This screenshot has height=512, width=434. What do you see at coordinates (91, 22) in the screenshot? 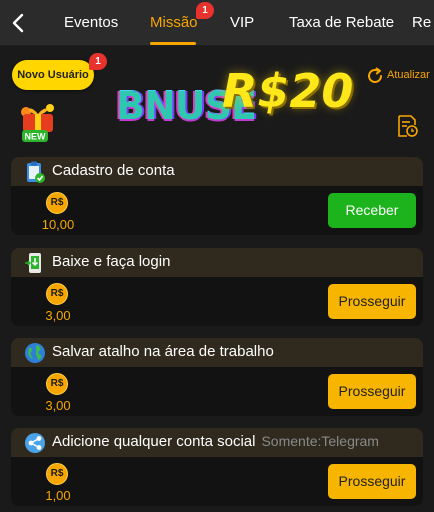
I see `tab-eventos: Eventos` at bounding box center [91, 22].